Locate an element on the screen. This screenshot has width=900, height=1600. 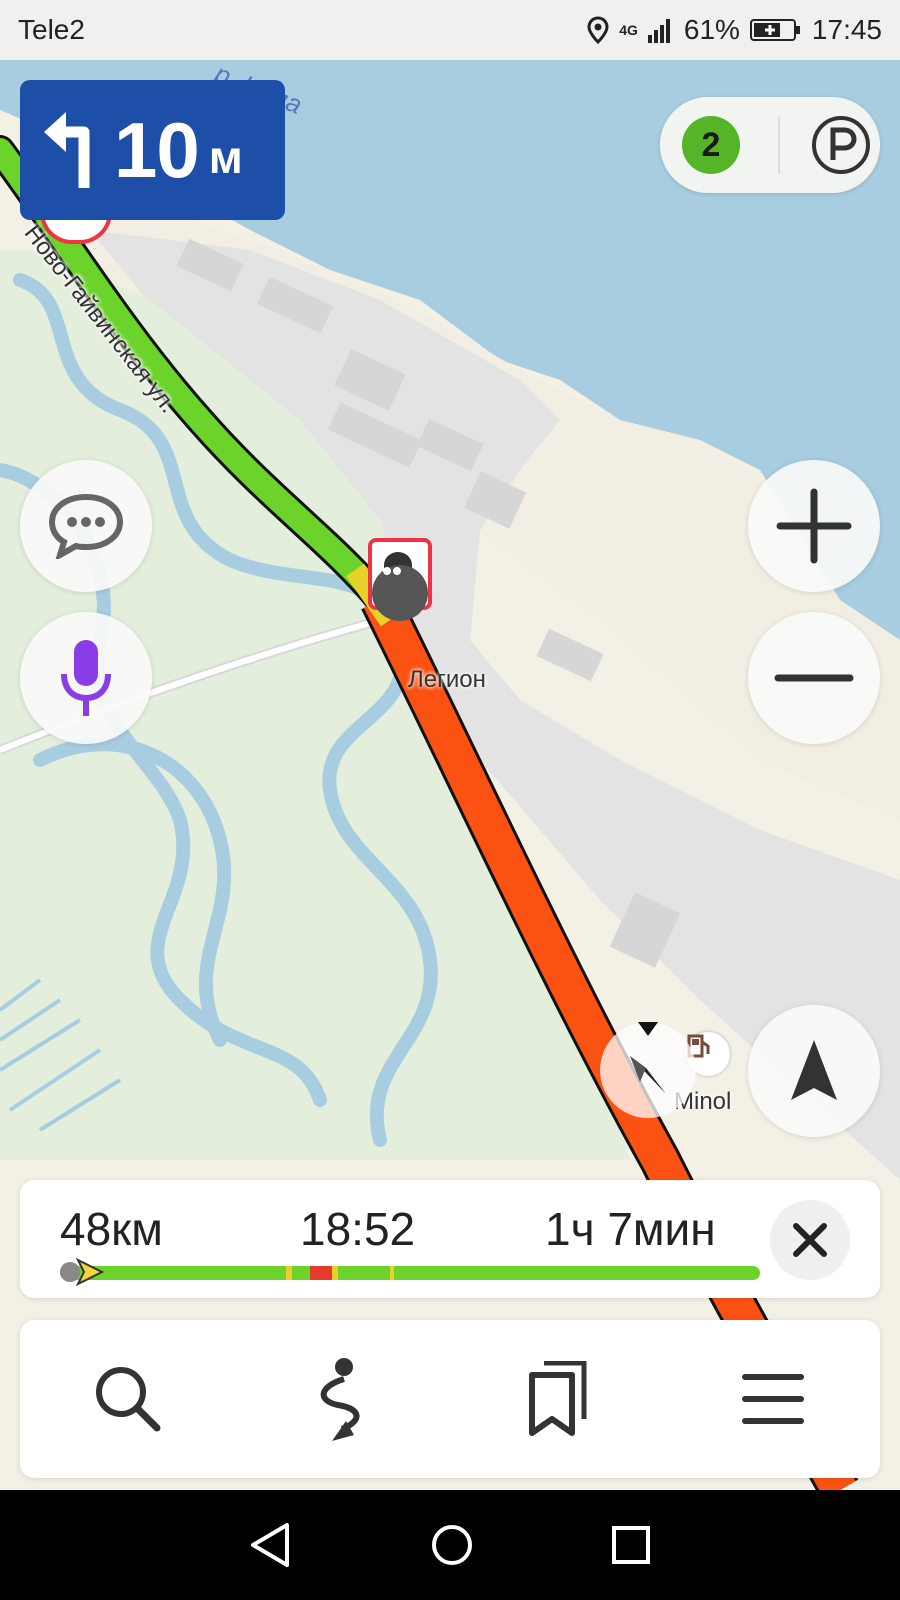
arrival-time: 18:52 is located at coordinates (358, 1229).